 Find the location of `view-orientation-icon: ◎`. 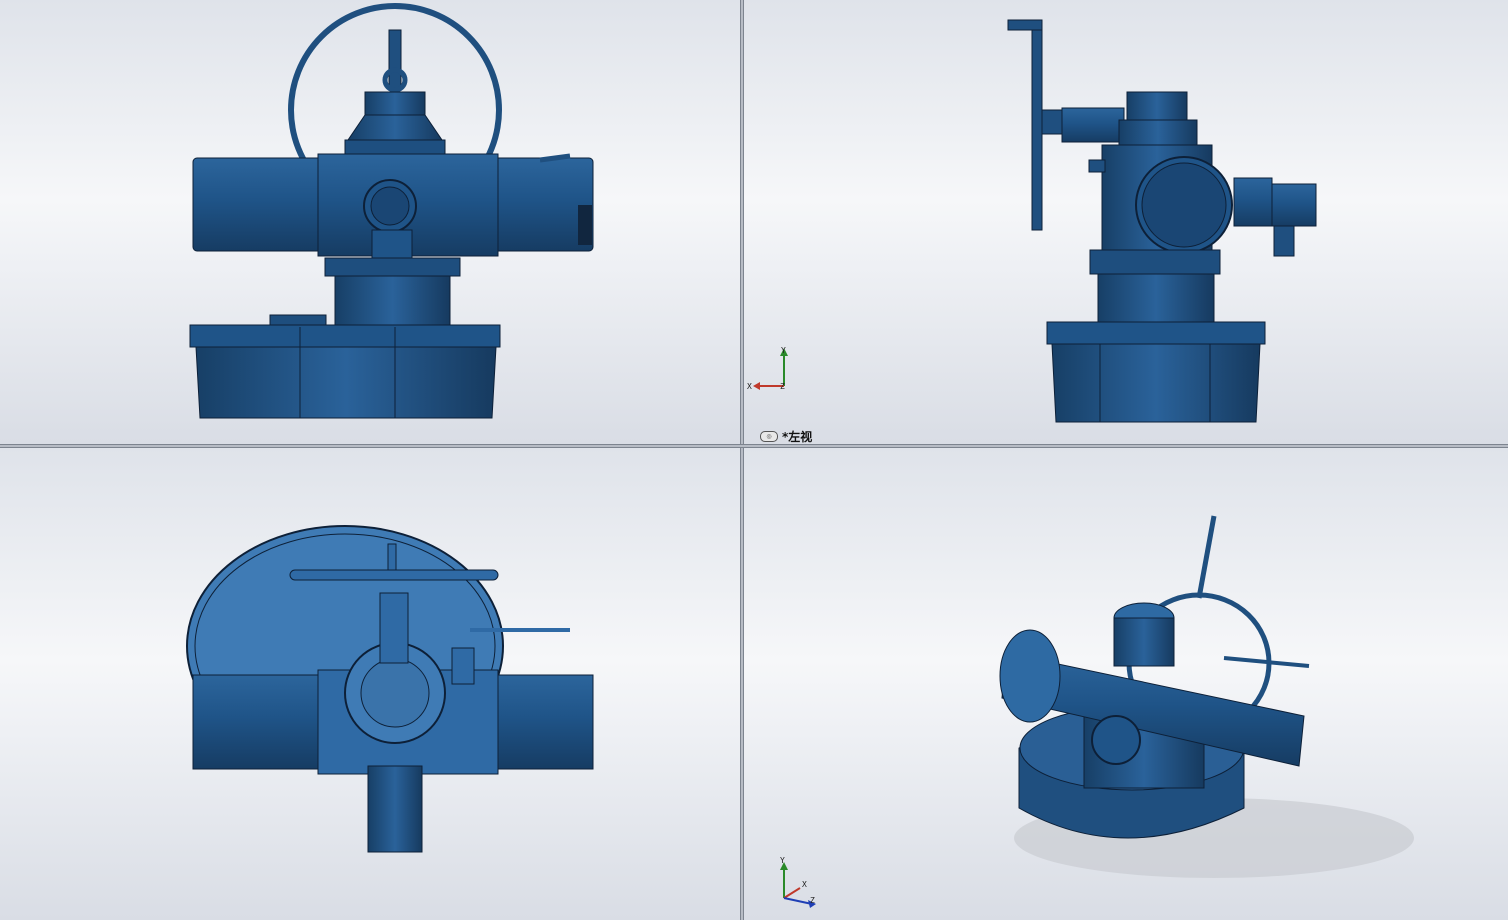

view-orientation-icon: ◎ is located at coordinates (769, 436).